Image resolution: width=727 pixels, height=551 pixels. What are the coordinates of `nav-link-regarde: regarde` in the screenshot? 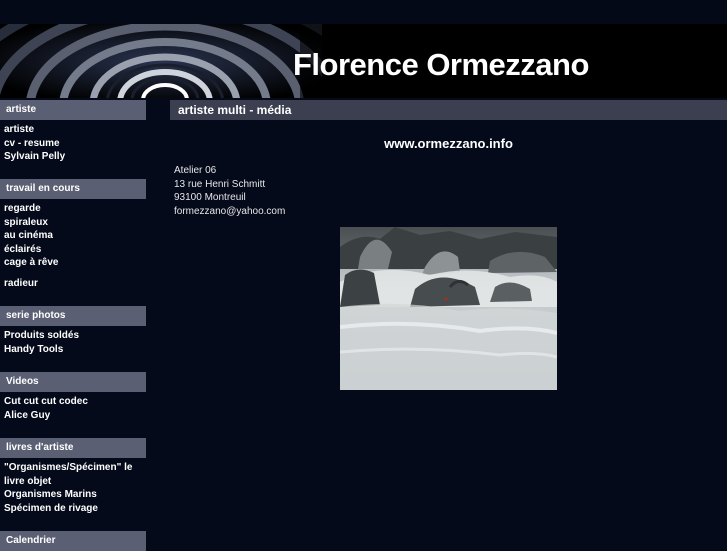 It's located at (73, 209).